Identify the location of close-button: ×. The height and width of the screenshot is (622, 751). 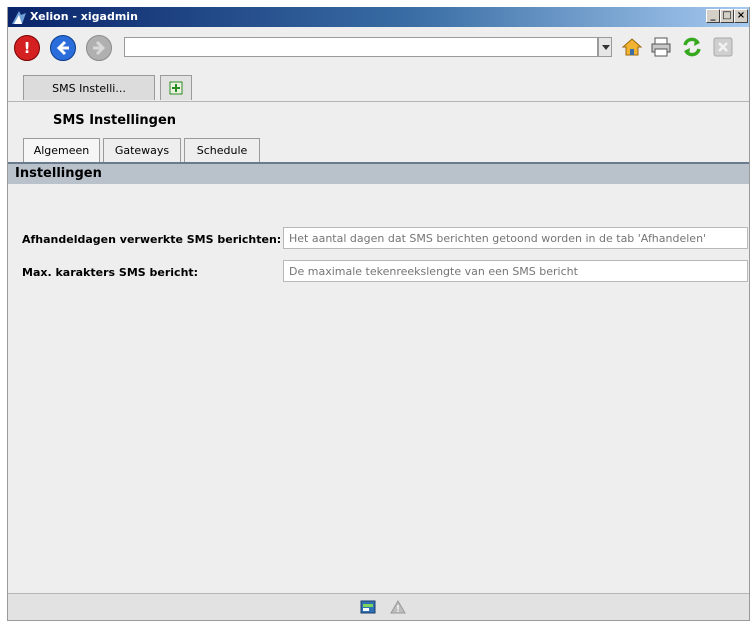
(741, 16).